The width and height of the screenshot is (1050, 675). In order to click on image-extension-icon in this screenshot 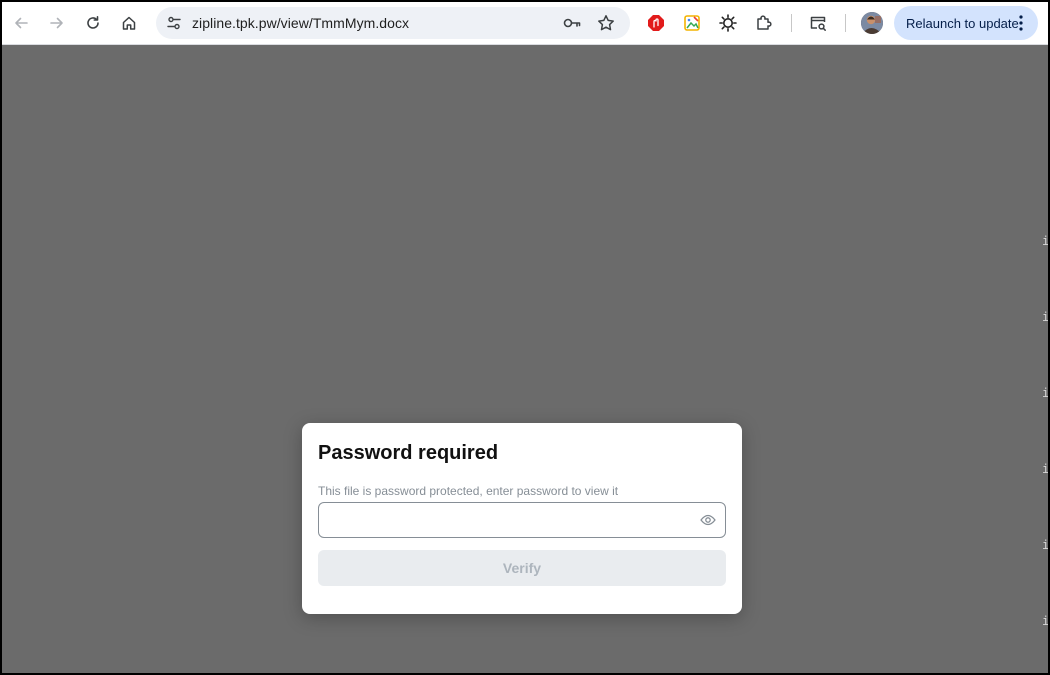, I will do `click(692, 23)`.